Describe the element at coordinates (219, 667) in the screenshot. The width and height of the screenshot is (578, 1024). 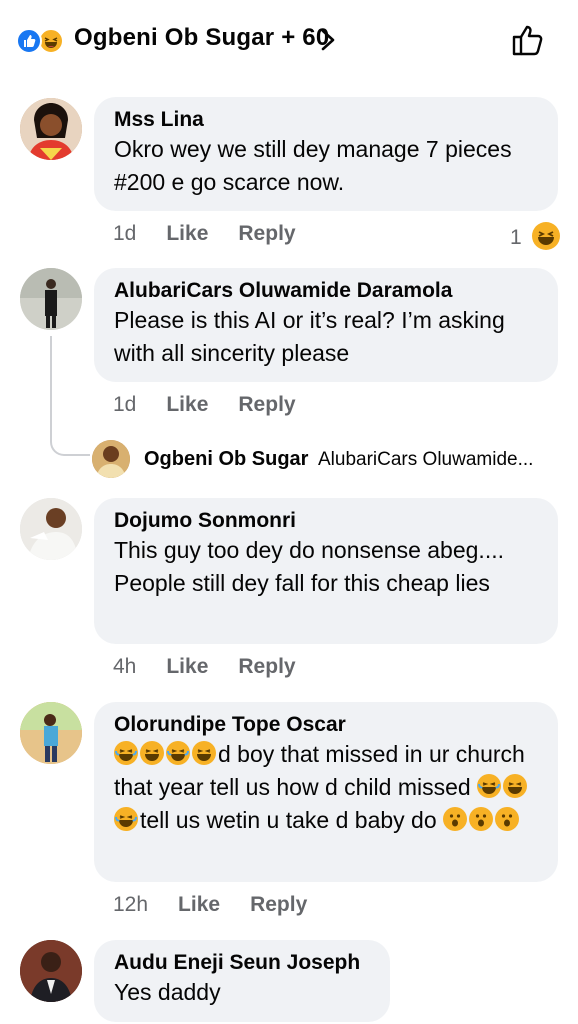
I see `comment-actions: 4h Like Reply` at that location.